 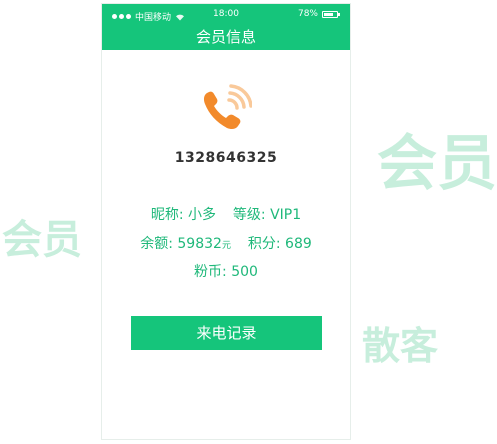 I want to click on level-label: 等级:, so click(x=249, y=215).